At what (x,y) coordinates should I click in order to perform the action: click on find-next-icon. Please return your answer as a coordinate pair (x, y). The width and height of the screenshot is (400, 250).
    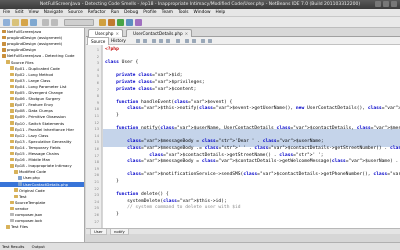
    Looking at the image, I should click on (168, 41).